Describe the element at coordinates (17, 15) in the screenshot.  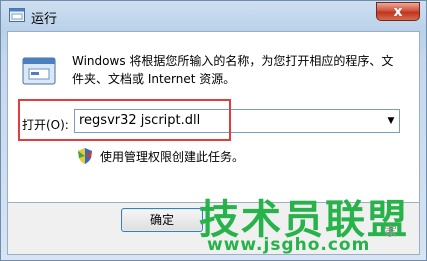
I see `run-app-icon` at that location.